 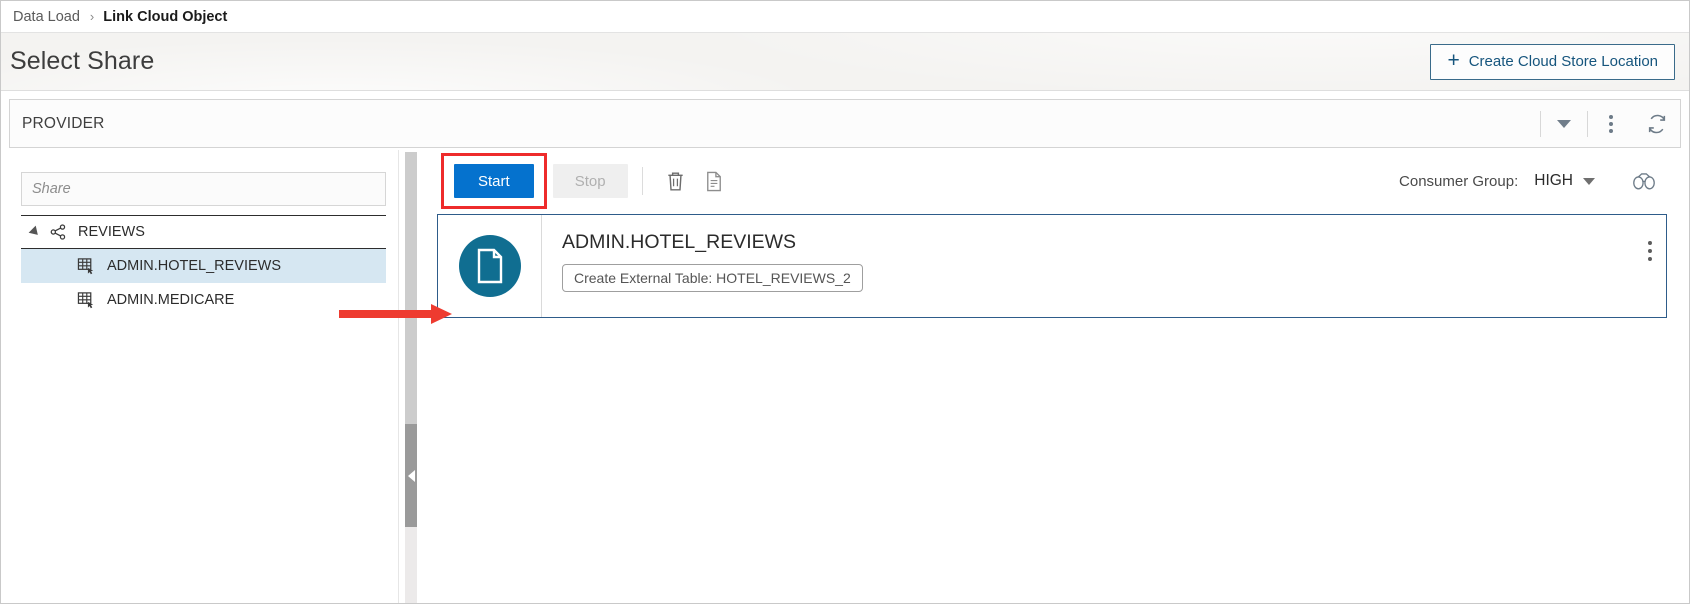 I want to click on tree-node-admin-hotel-reviews: ADMIN.HOTEL_REVIEWS, so click(x=203, y=266).